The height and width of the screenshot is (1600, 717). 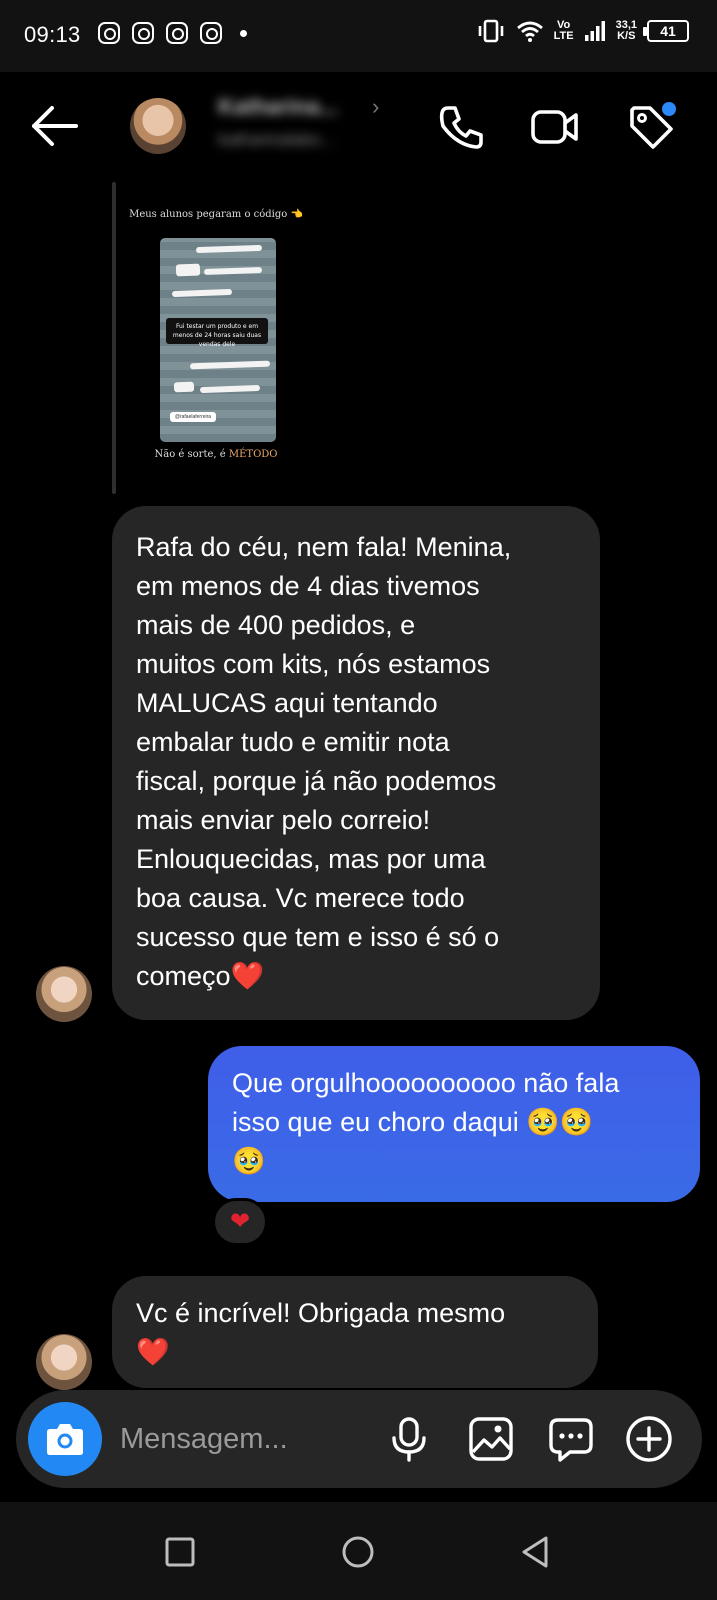 I want to click on message-line: ❤️, so click(x=153, y=1352).